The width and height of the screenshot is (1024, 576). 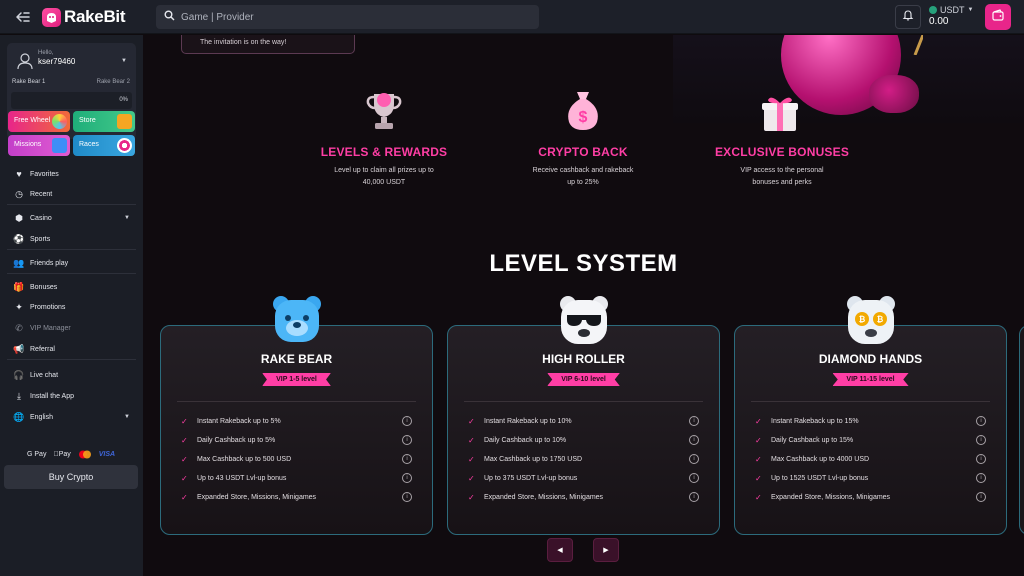 What do you see at coordinates (124, 121) in the screenshot?
I see `shopping-bag-icon` at bounding box center [124, 121].